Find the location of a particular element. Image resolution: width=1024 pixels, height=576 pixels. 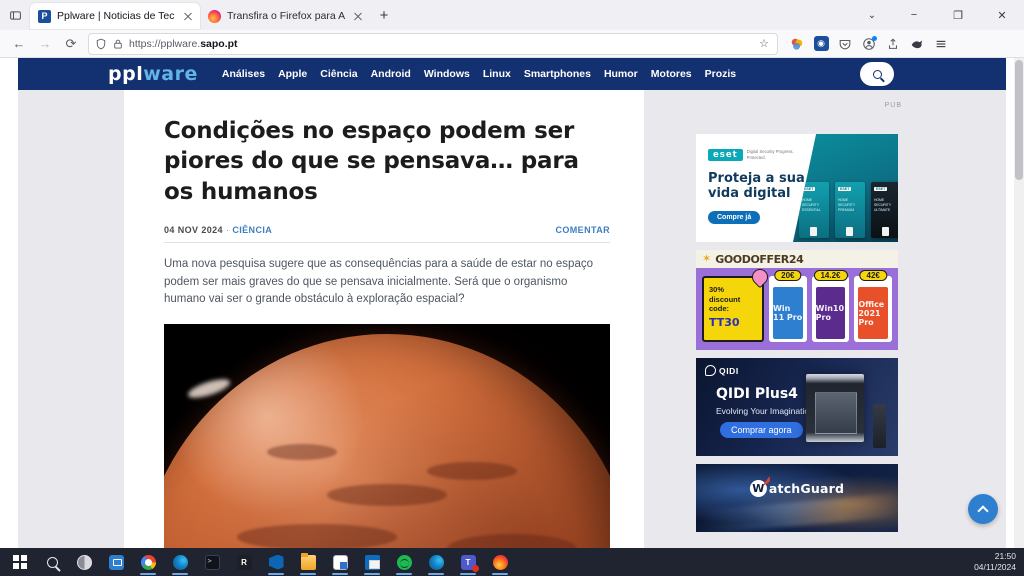

pub-label: PUB is located at coordinates (893, 105).